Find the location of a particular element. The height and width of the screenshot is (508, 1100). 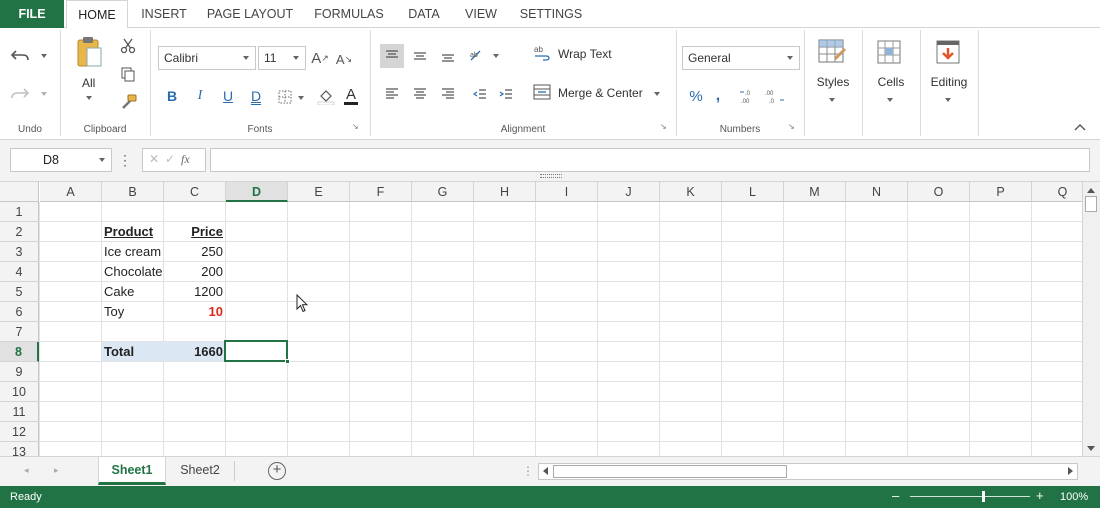

increase-font-icon: A ↗ is located at coordinates (320, 58).